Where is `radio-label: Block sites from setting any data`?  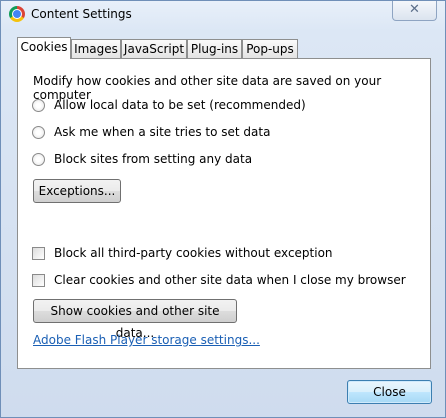
radio-label: Block sites from setting any data is located at coordinates (153, 159).